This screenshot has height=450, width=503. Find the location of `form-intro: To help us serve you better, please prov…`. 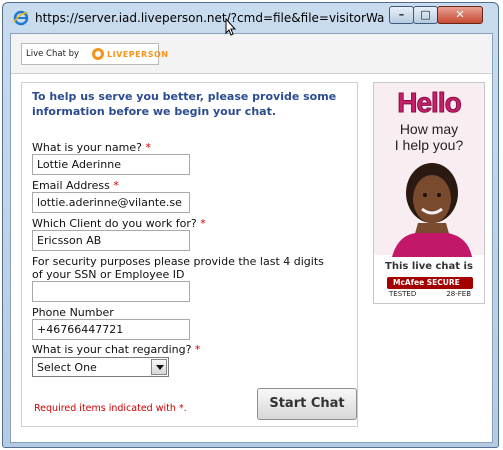

form-intro: To help us serve you better, please prov… is located at coordinates (184, 104).